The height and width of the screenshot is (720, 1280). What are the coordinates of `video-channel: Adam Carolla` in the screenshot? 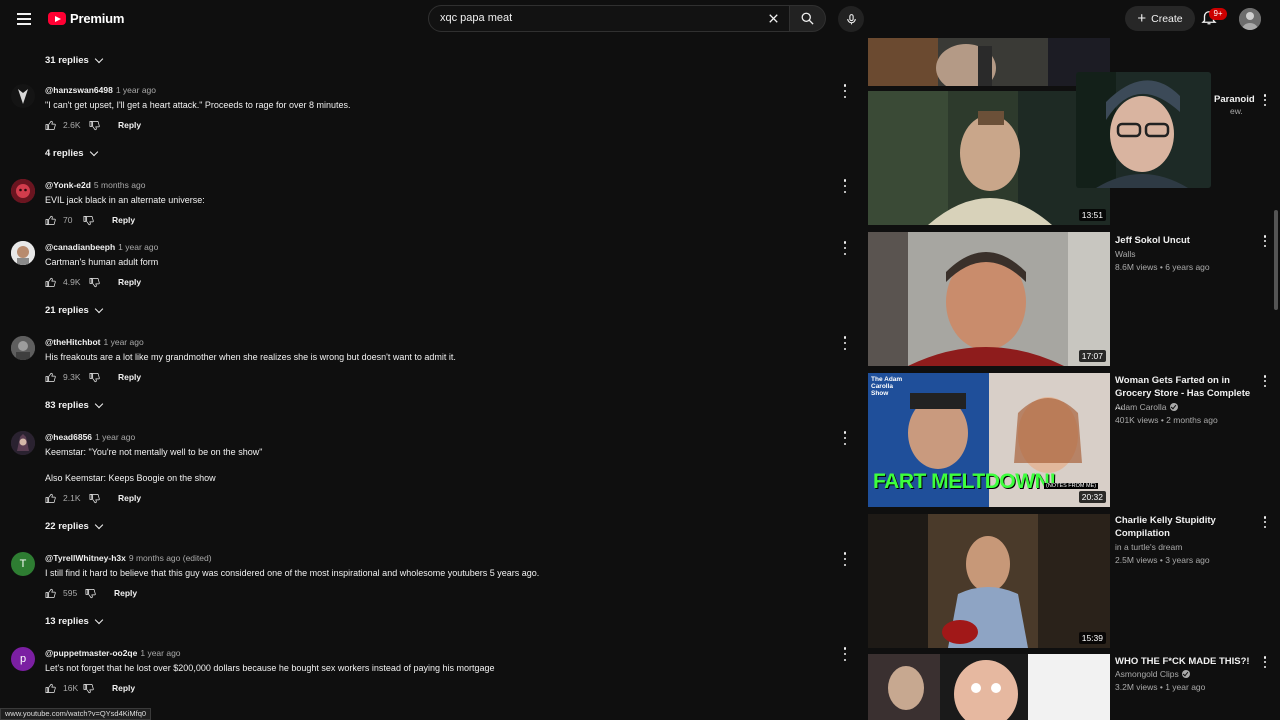 It's located at (1146, 407).